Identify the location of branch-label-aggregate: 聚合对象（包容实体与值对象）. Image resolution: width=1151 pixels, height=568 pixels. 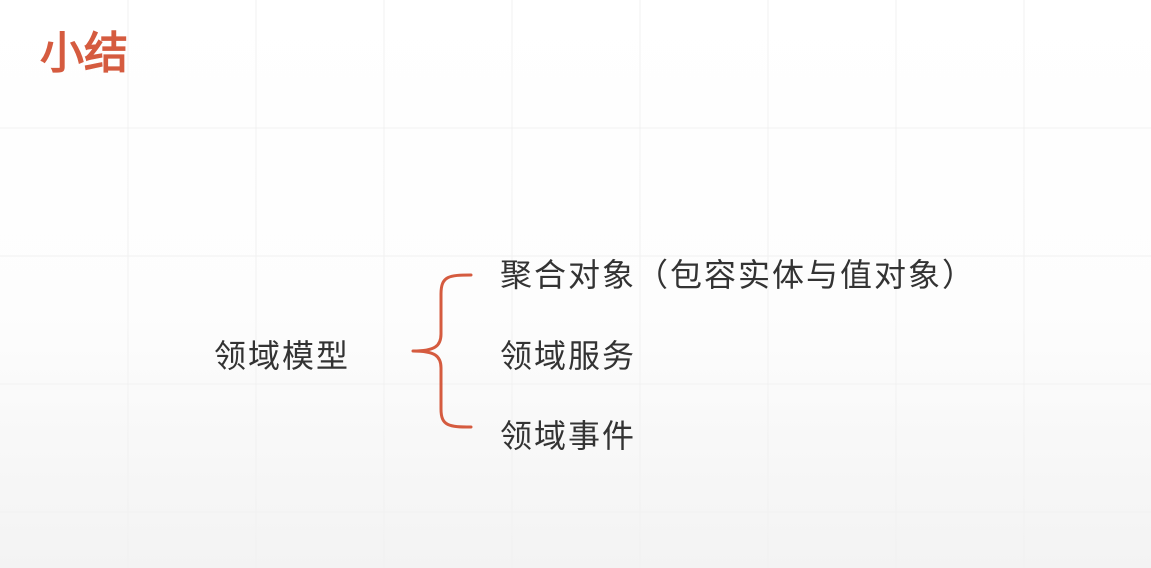
(738, 275).